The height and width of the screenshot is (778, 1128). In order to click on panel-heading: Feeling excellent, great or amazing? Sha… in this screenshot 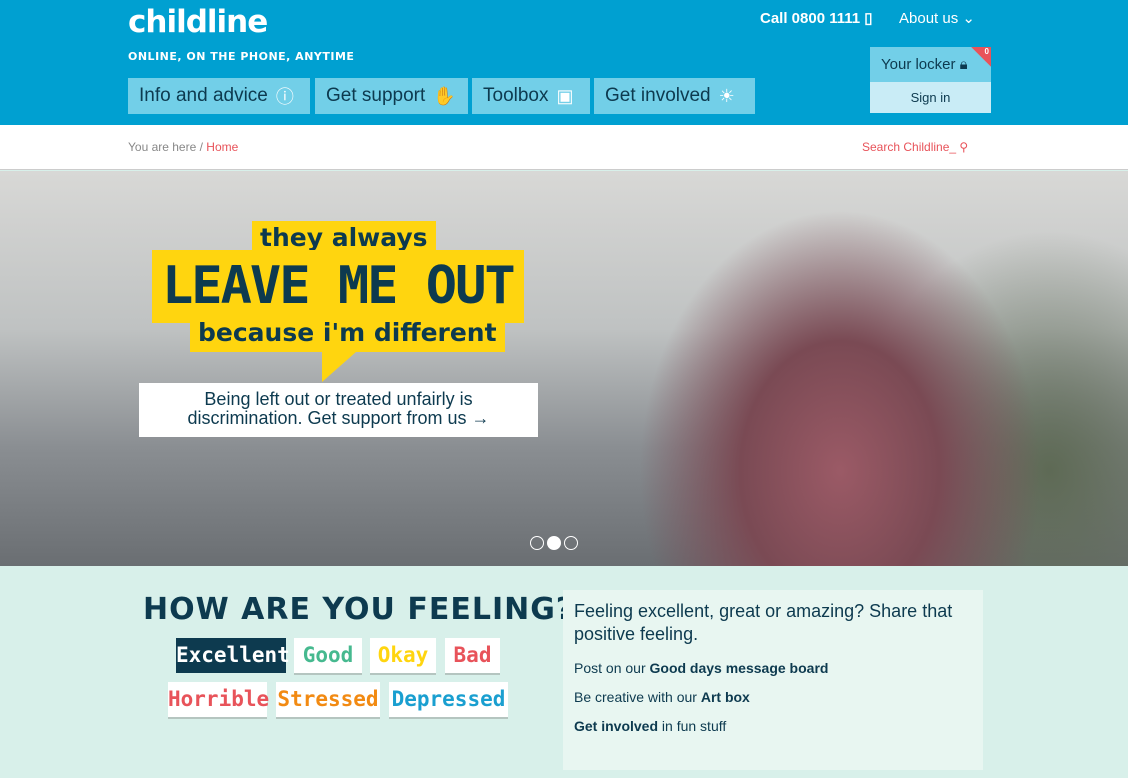, I will do `click(763, 622)`.